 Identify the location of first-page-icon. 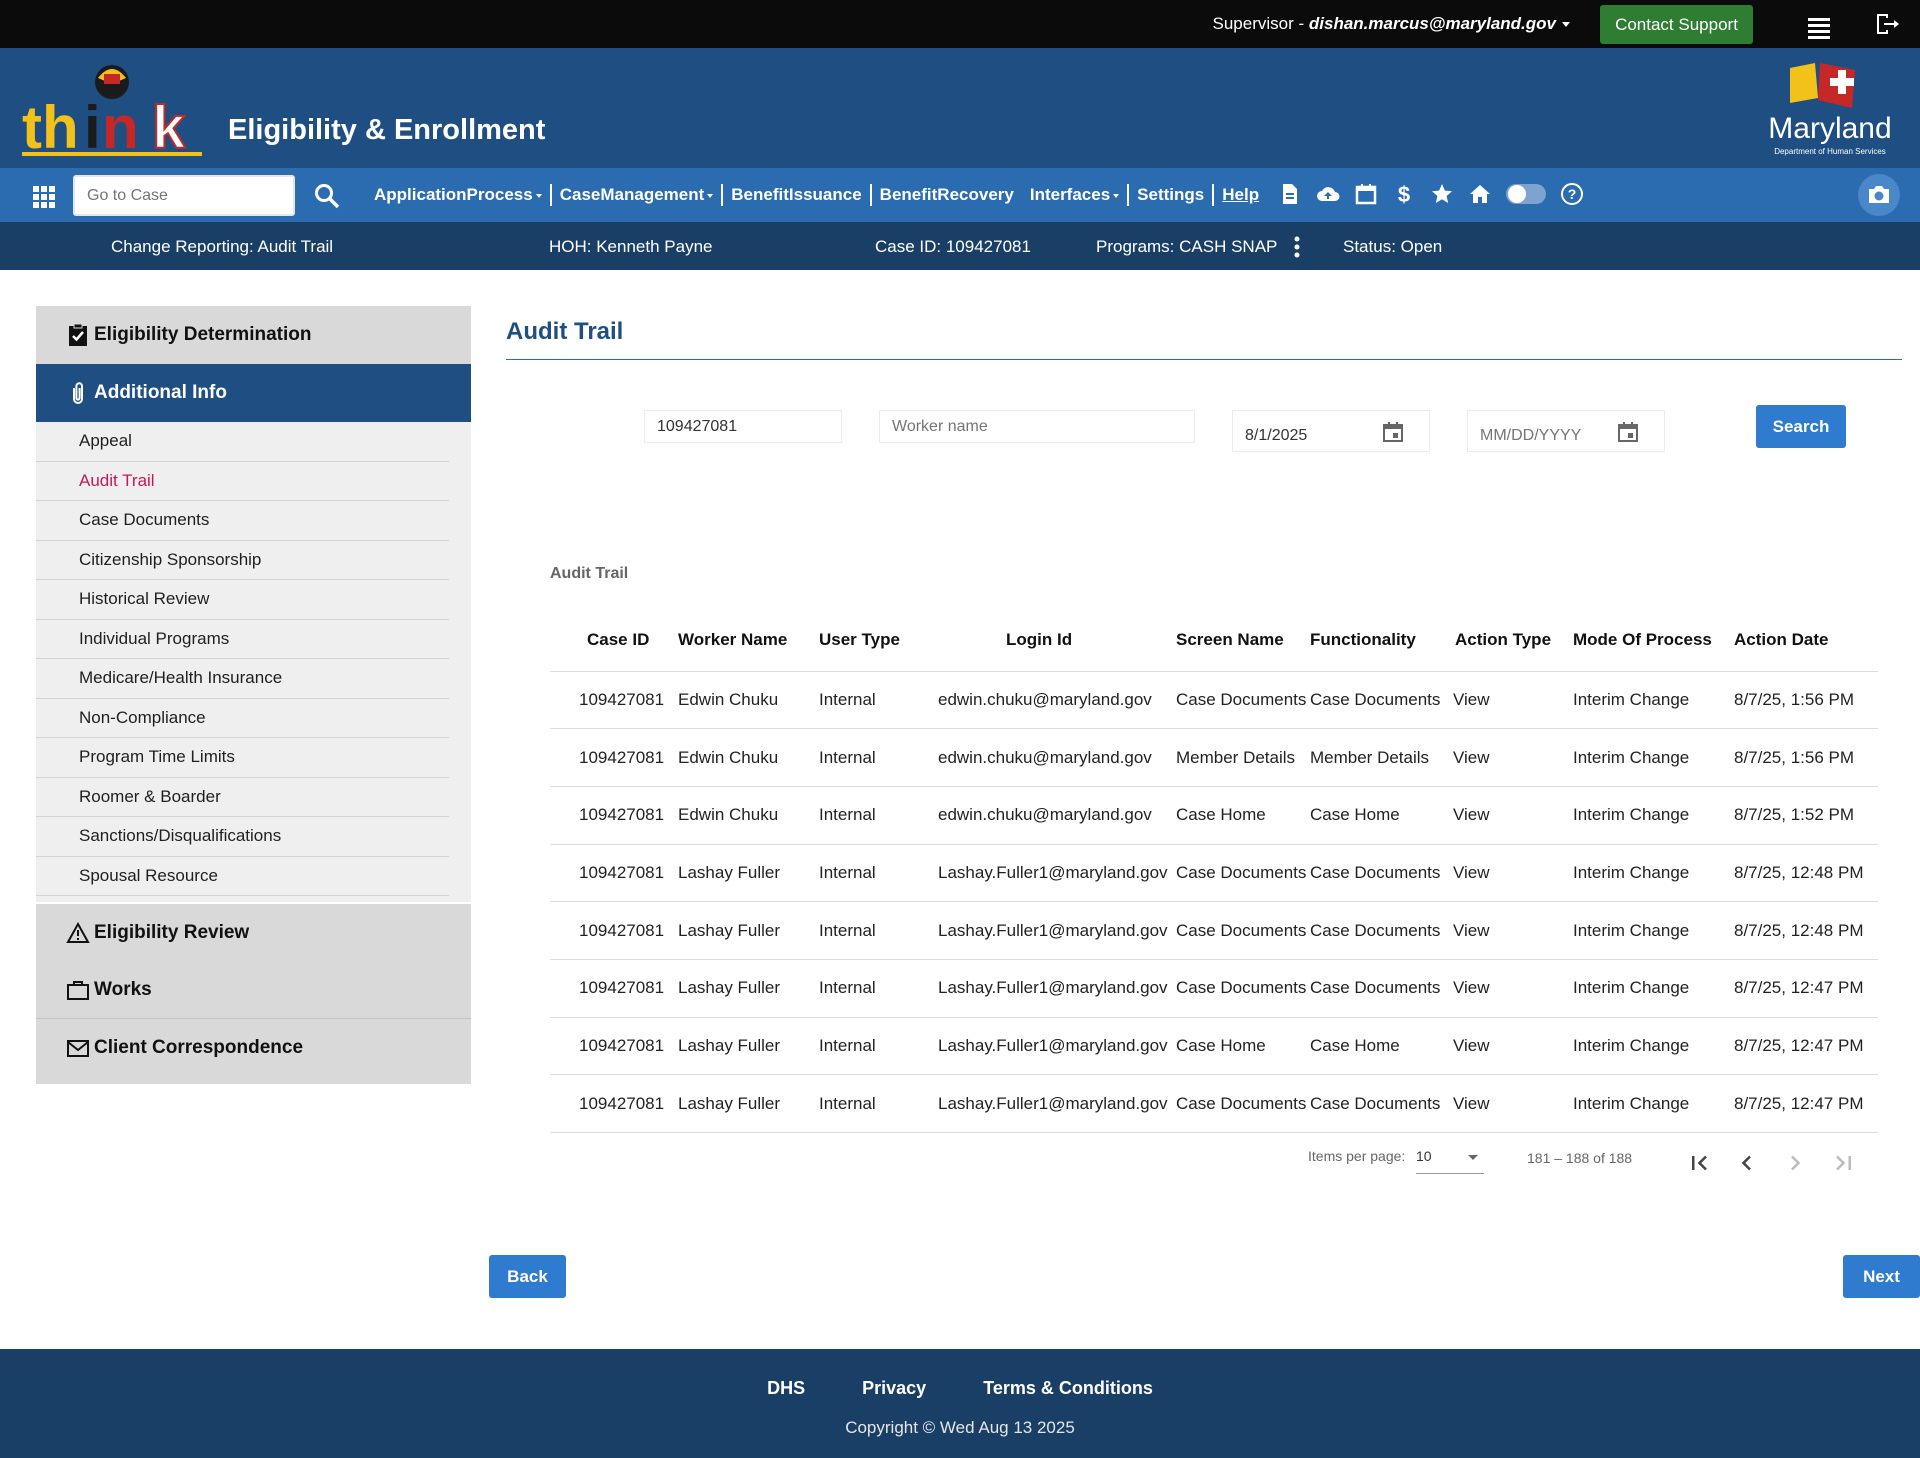
(1700, 1163).